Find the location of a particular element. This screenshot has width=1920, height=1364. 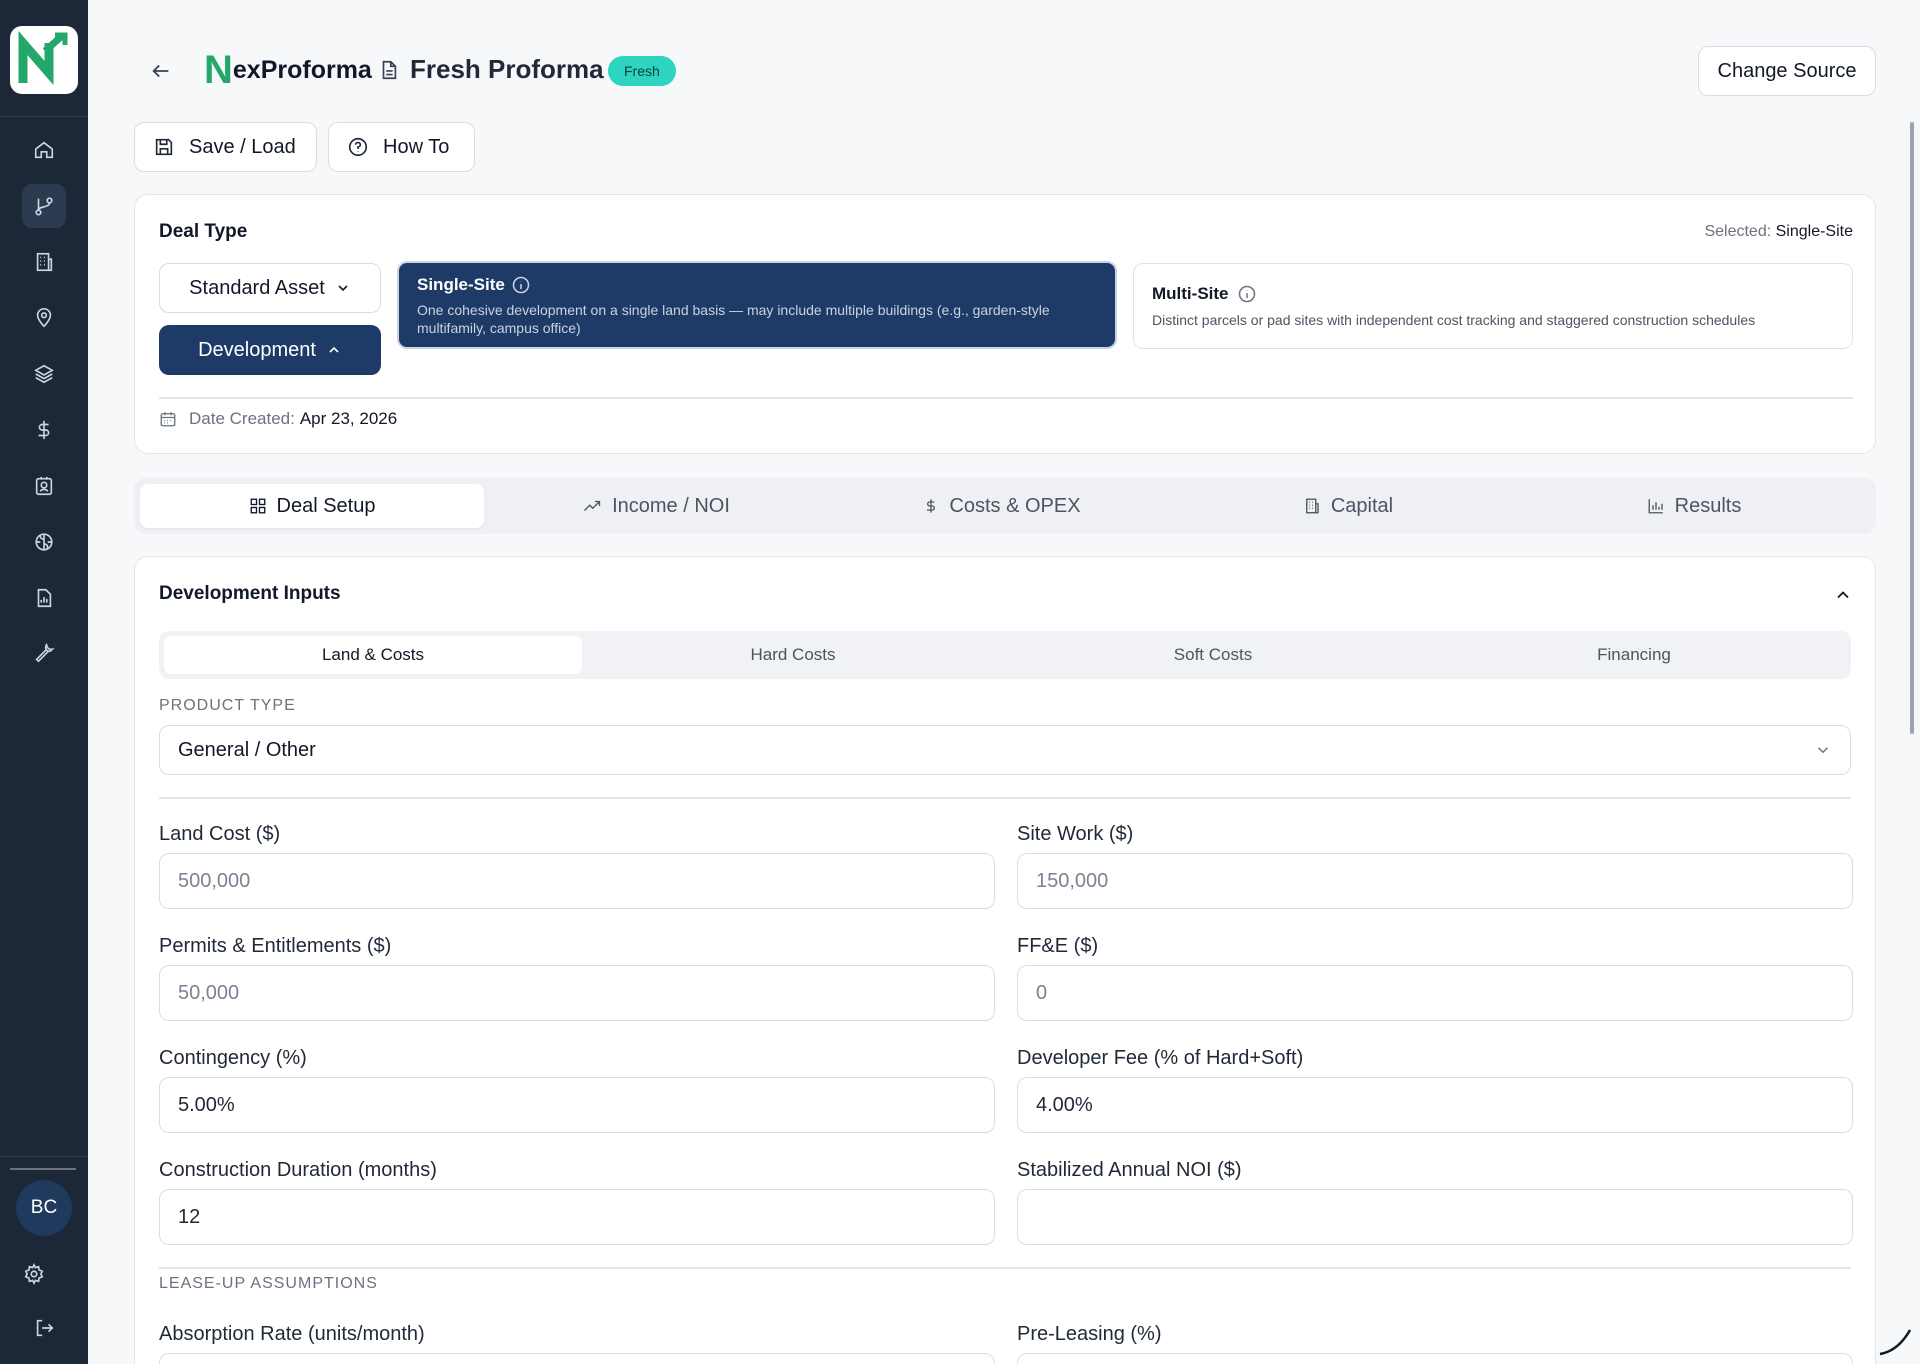

save-load-label: Save / Load is located at coordinates (242, 146).